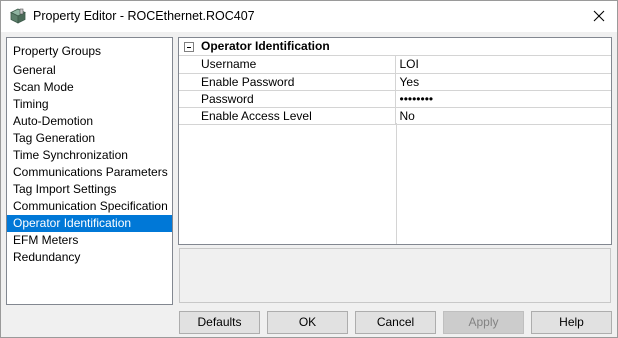  Describe the element at coordinates (89, 104) in the screenshot. I see `group-item-timing: Timing` at that location.